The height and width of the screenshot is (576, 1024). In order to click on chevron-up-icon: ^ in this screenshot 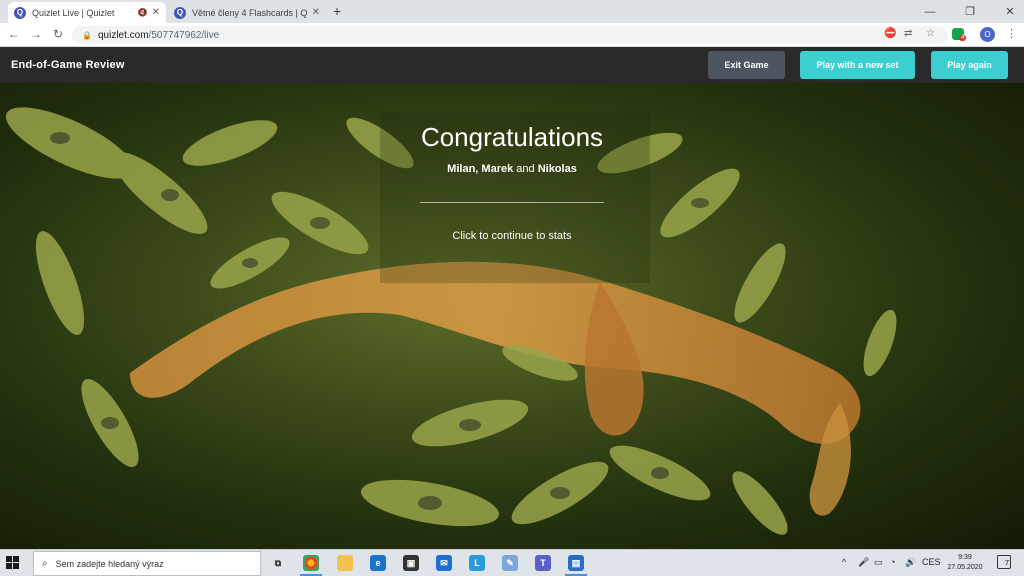, I will do `click(844, 562)`.